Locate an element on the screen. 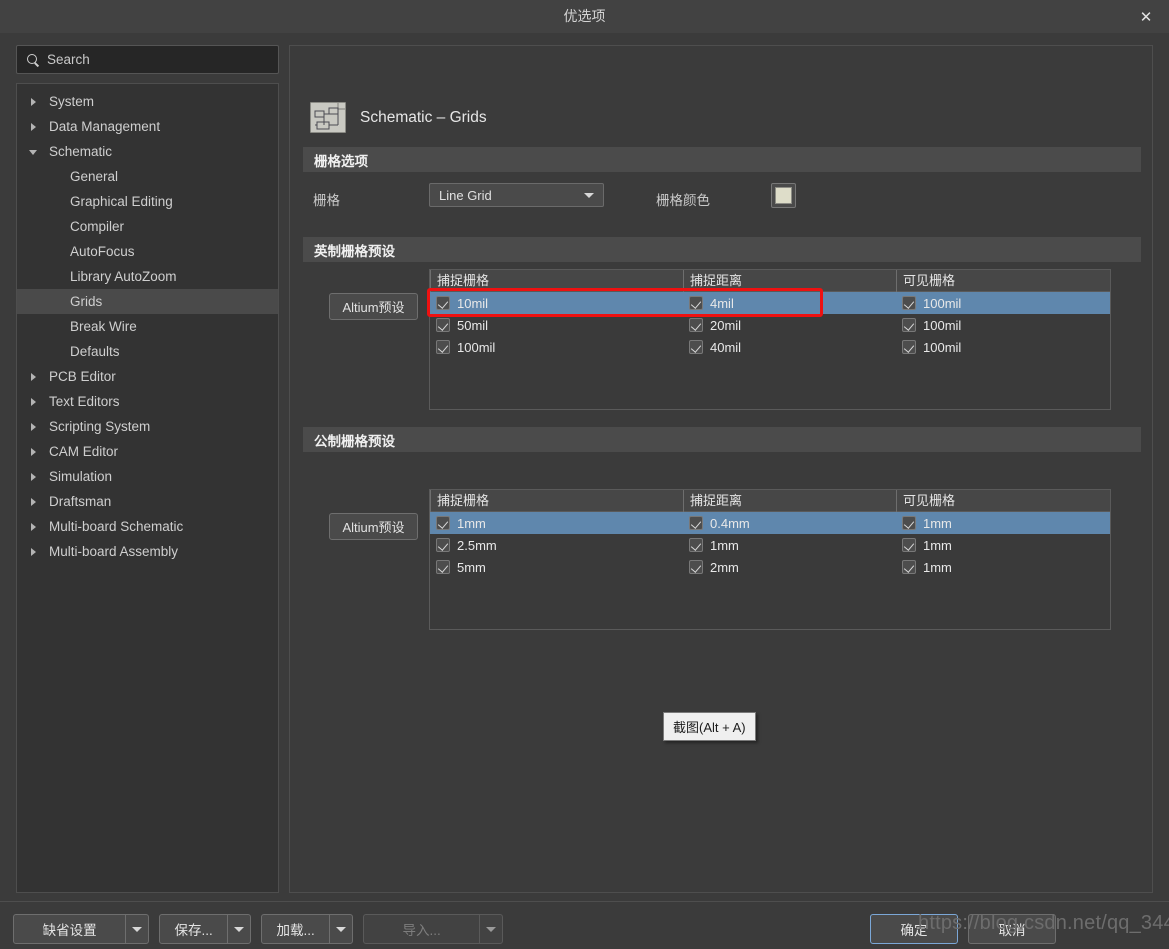  sidebar-item-label: Schematic is located at coordinates (81, 151).